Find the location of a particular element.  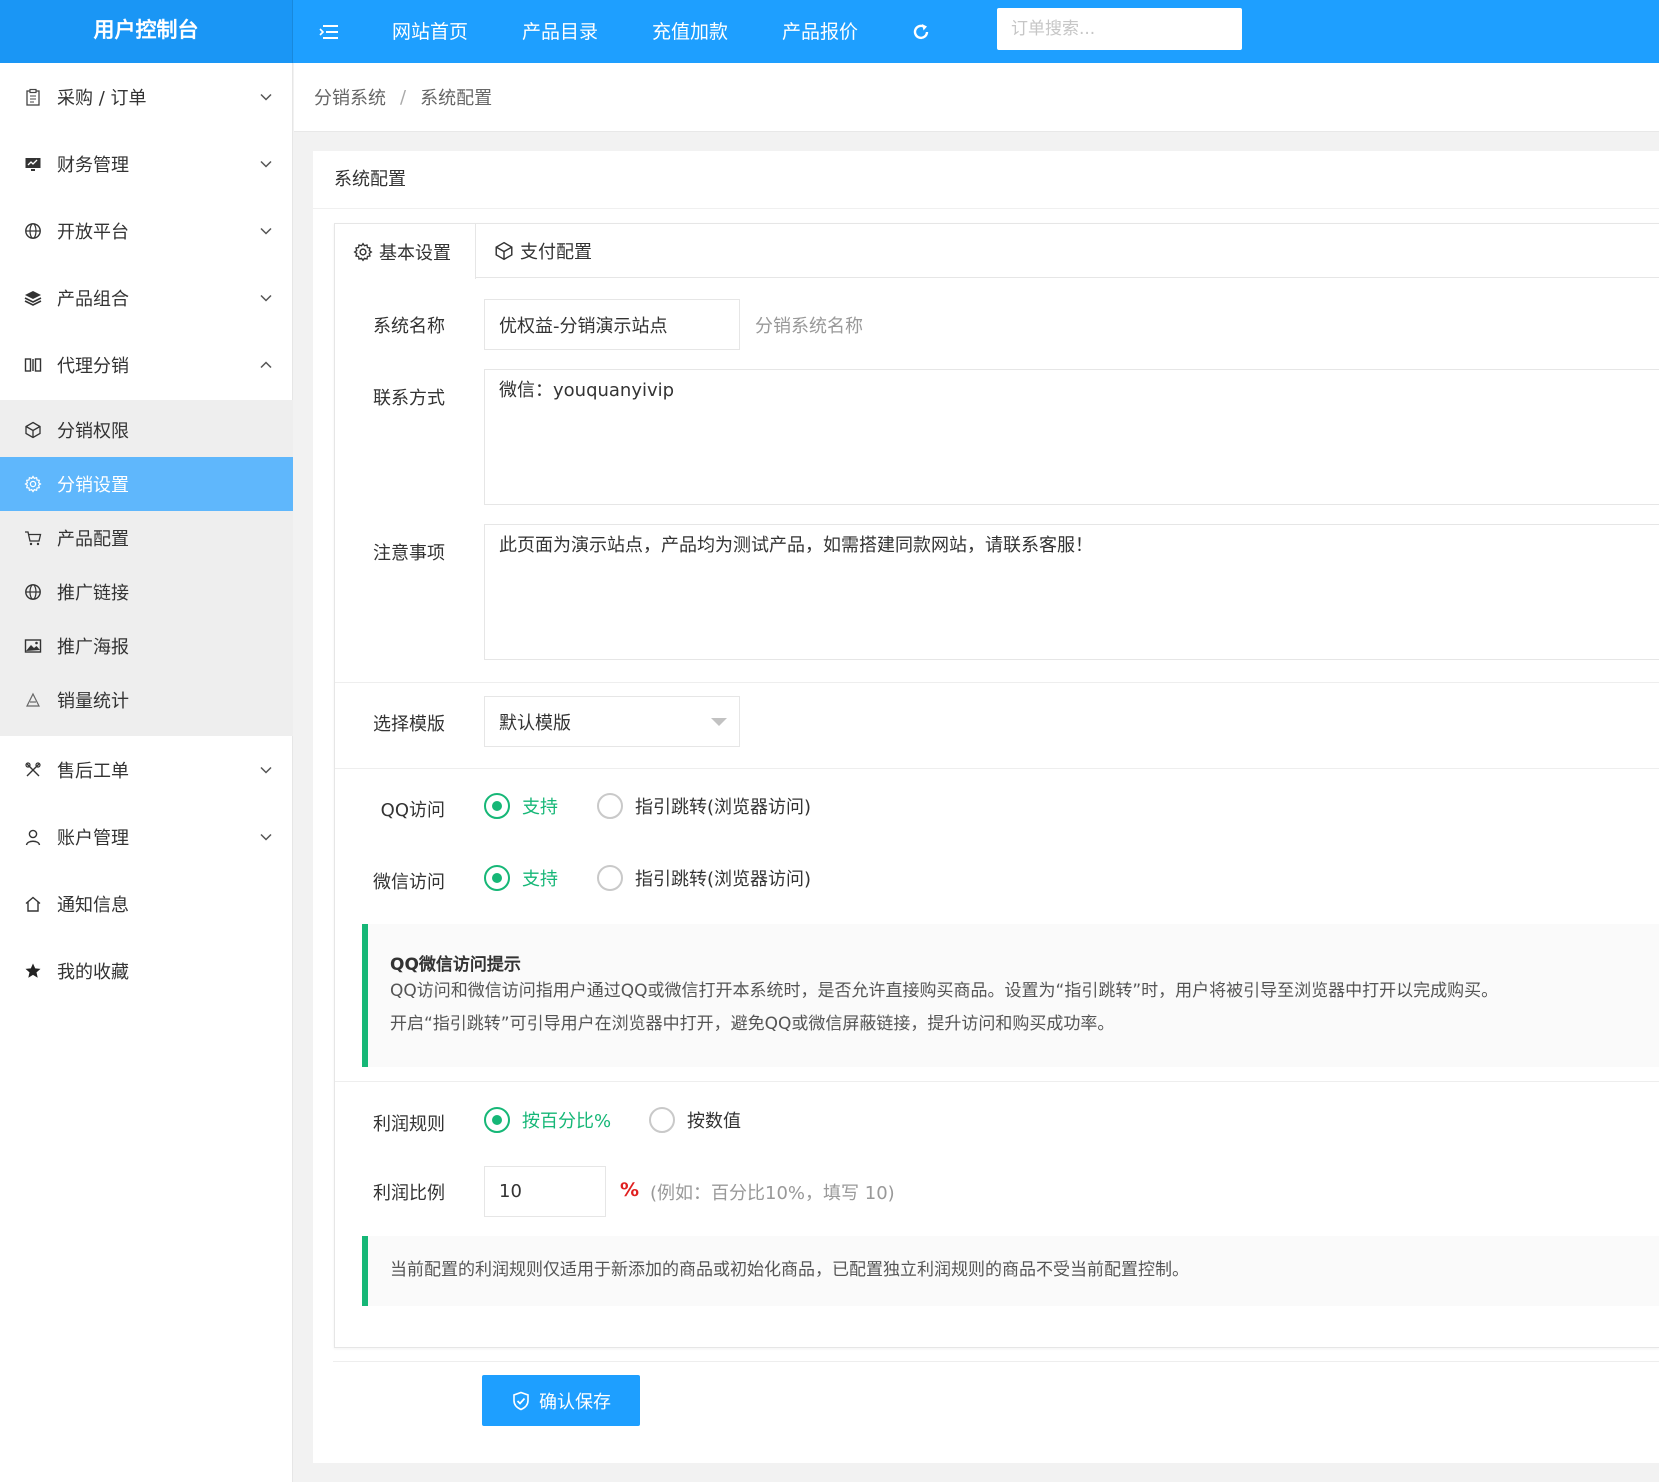

sidebar-item-label: 采购 / 订单 is located at coordinates (102, 98).